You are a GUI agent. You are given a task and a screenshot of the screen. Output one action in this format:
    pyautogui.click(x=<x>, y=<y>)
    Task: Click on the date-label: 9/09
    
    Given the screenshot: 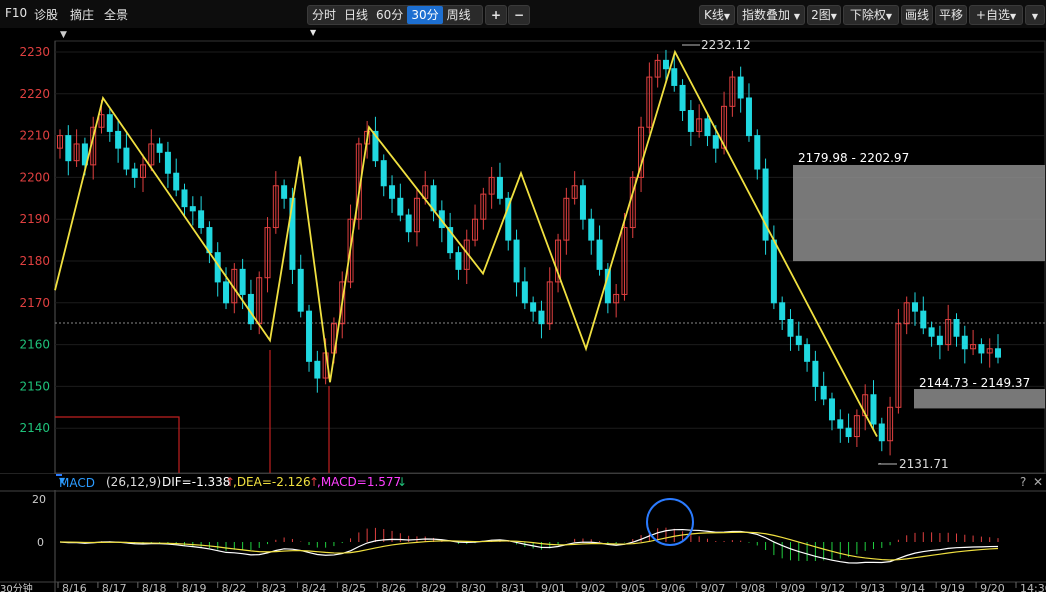 What is the action you would take?
    pyautogui.click(x=793, y=587)
    